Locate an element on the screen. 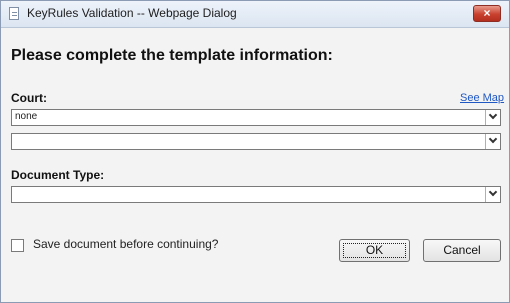 The height and width of the screenshot is (303, 510). document-type-label: Document Type: is located at coordinates (58, 175).